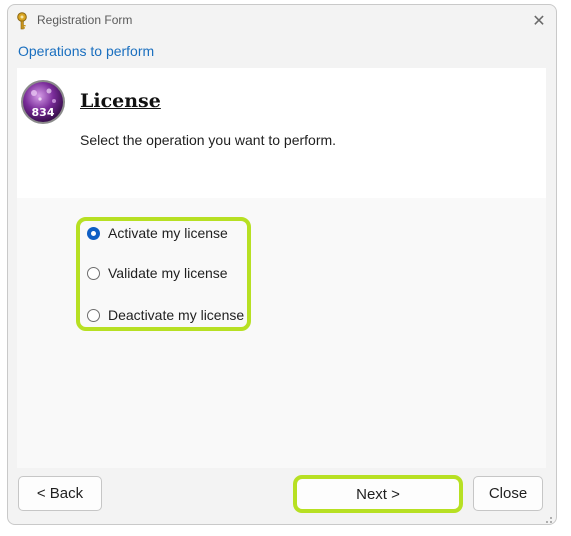 This screenshot has height=536, width=571. Describe the element at coordinates (548, 517) in the screenshot. I see `resize-grip-icon` at that location.